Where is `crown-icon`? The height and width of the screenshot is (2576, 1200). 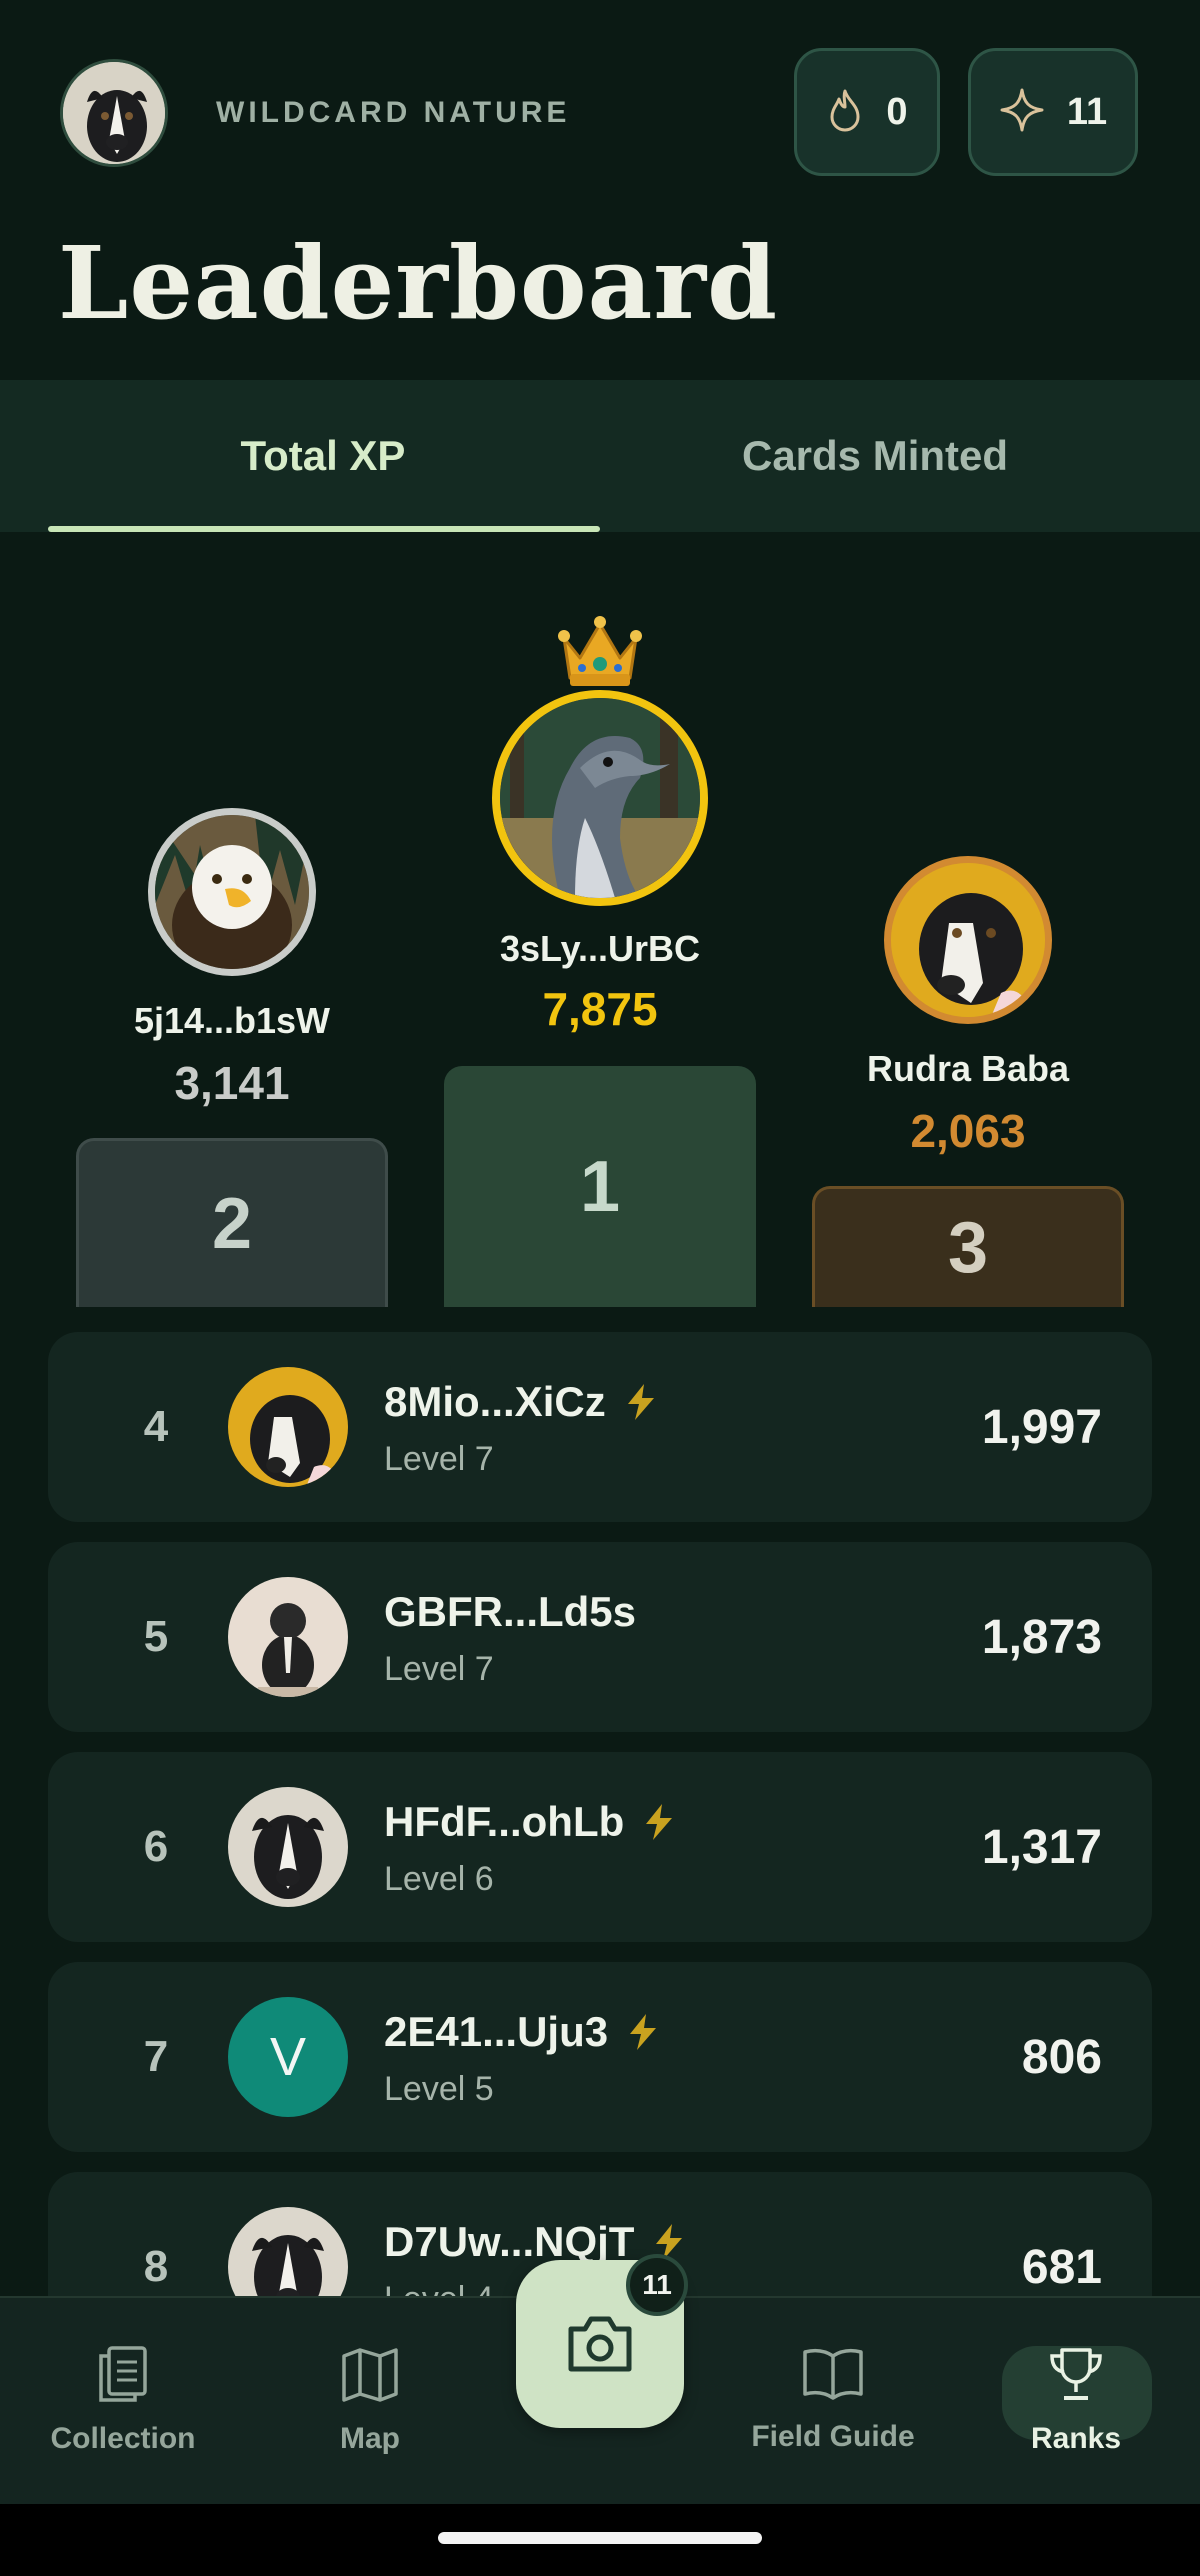
crown-icon is located at coordinates (600, 651).